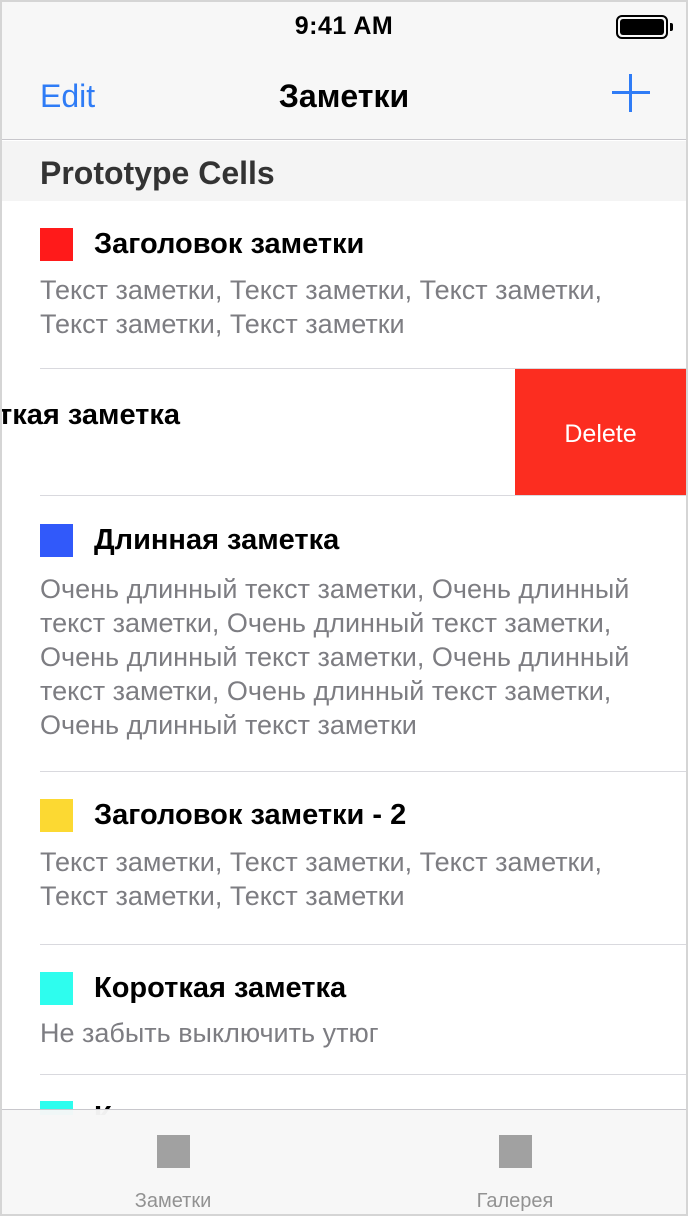  What do you see at coordinates (515, 1201) in the screenshot?
I see `tab-label: Галерея` at bounding box center [515, 1201].